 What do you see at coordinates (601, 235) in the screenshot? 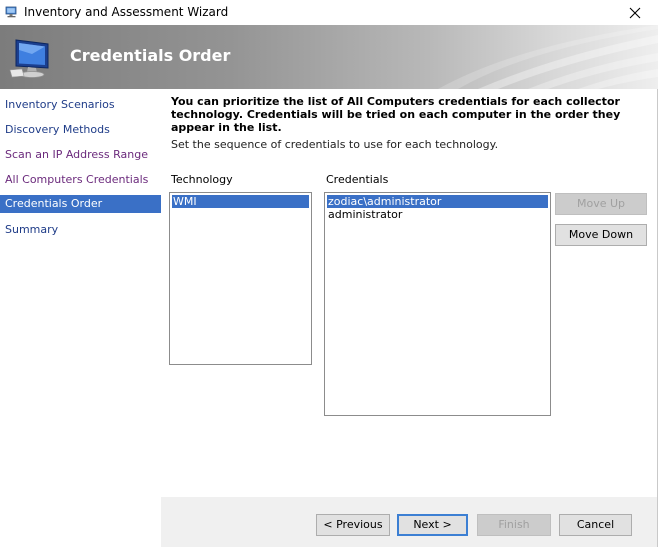
I see `move-down-button: Move Down` at bounding box center [601, 235].